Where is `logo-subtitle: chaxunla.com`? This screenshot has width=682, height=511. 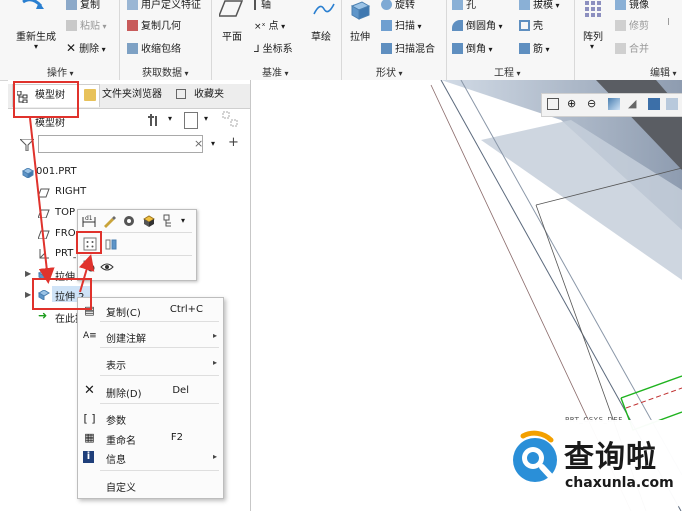 logo-subtitle: chaxunla.com is located at coordinates (619, 483).